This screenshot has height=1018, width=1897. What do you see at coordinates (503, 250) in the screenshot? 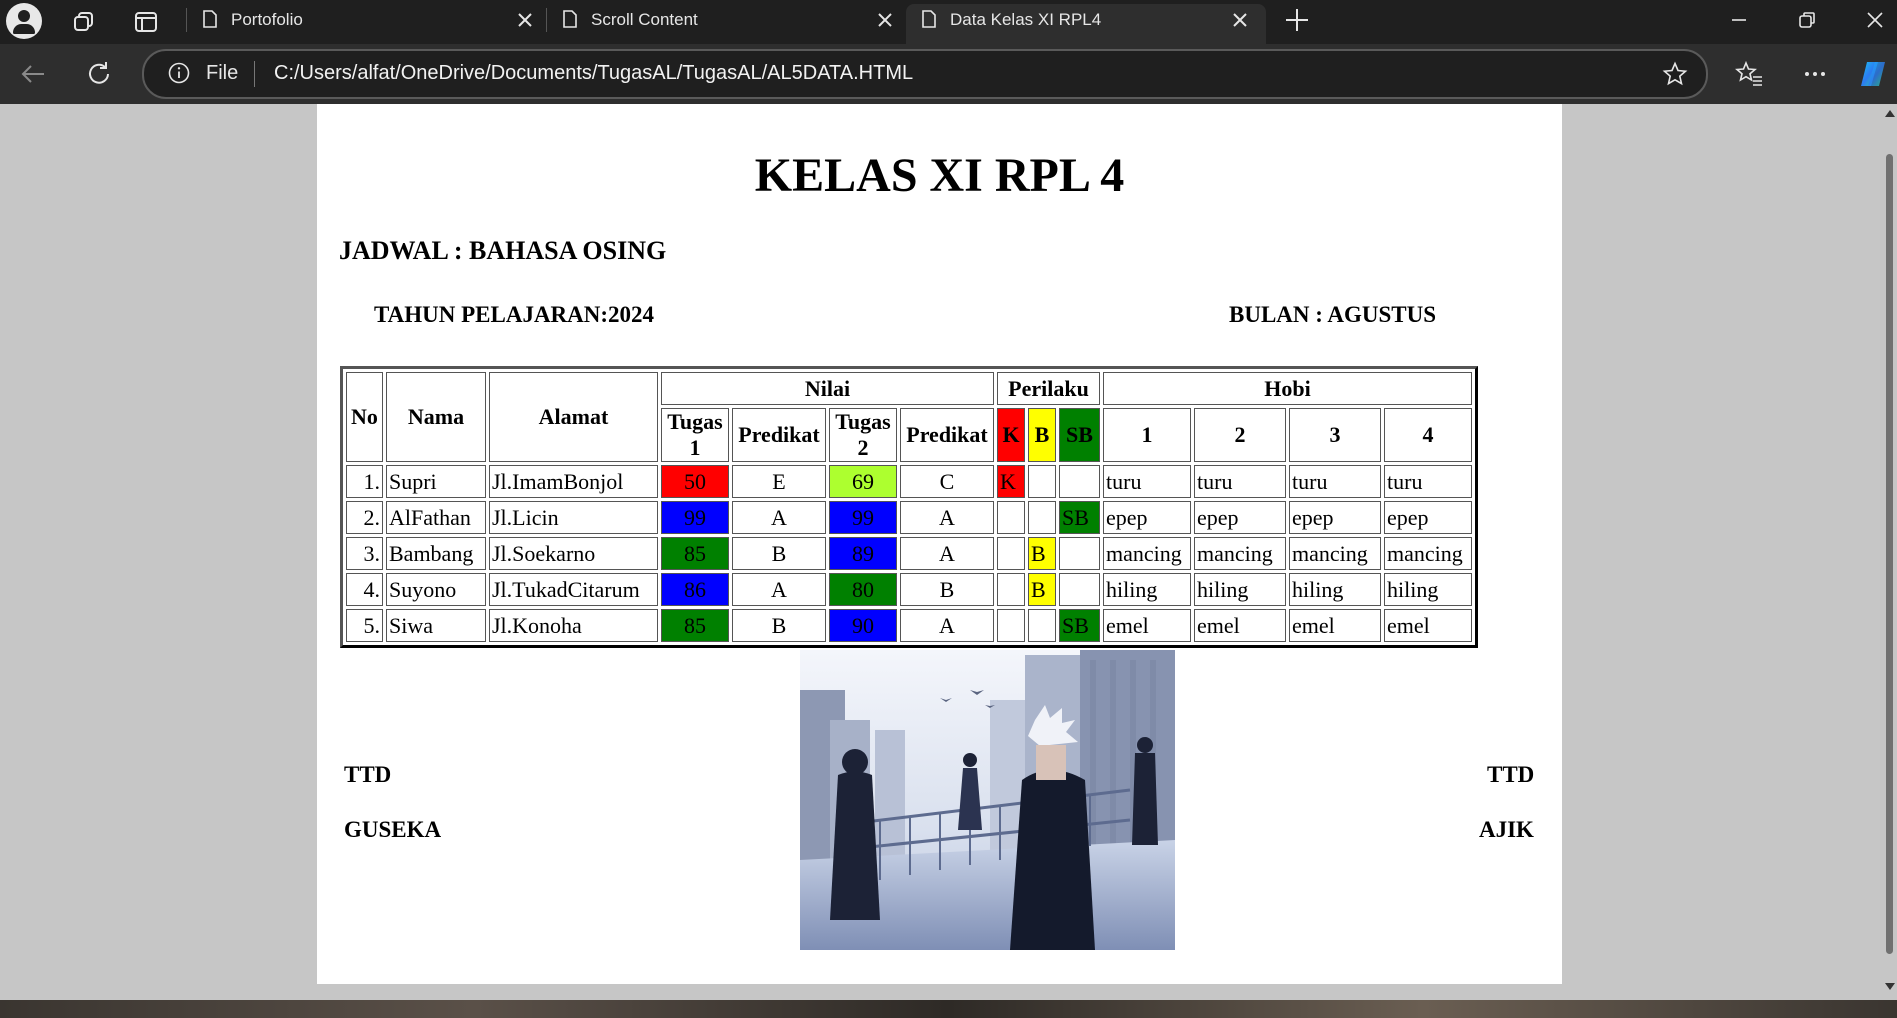
I see `schedule-heading: JADWAL : BAHASA OSING` at bounding box center [503, 250].